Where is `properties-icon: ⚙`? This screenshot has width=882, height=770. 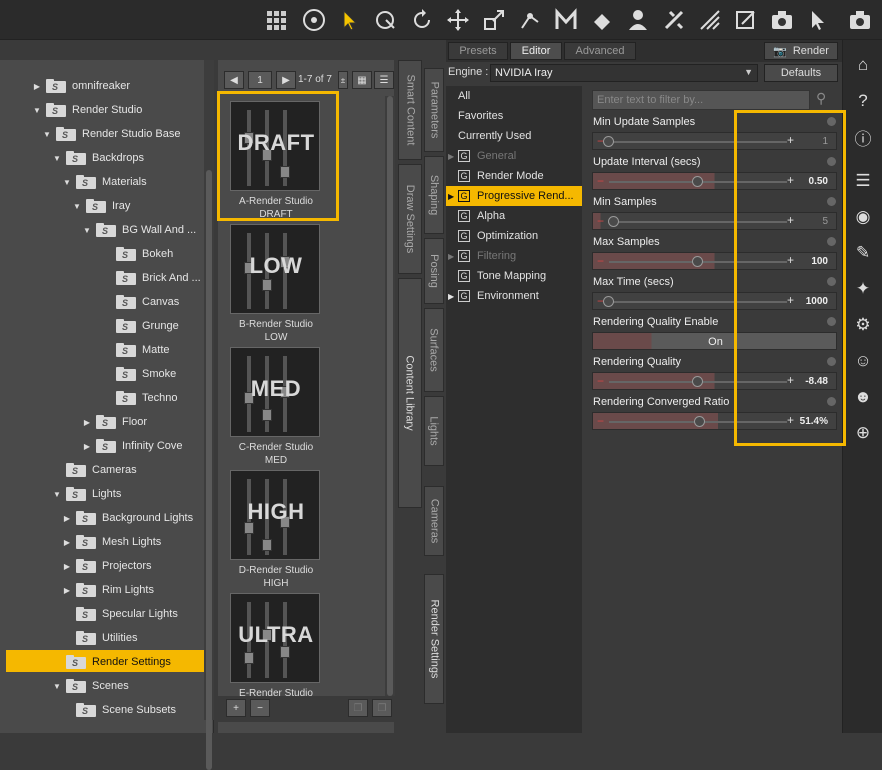 properties-icon: ⚙ is located at coordinates (863, 325).